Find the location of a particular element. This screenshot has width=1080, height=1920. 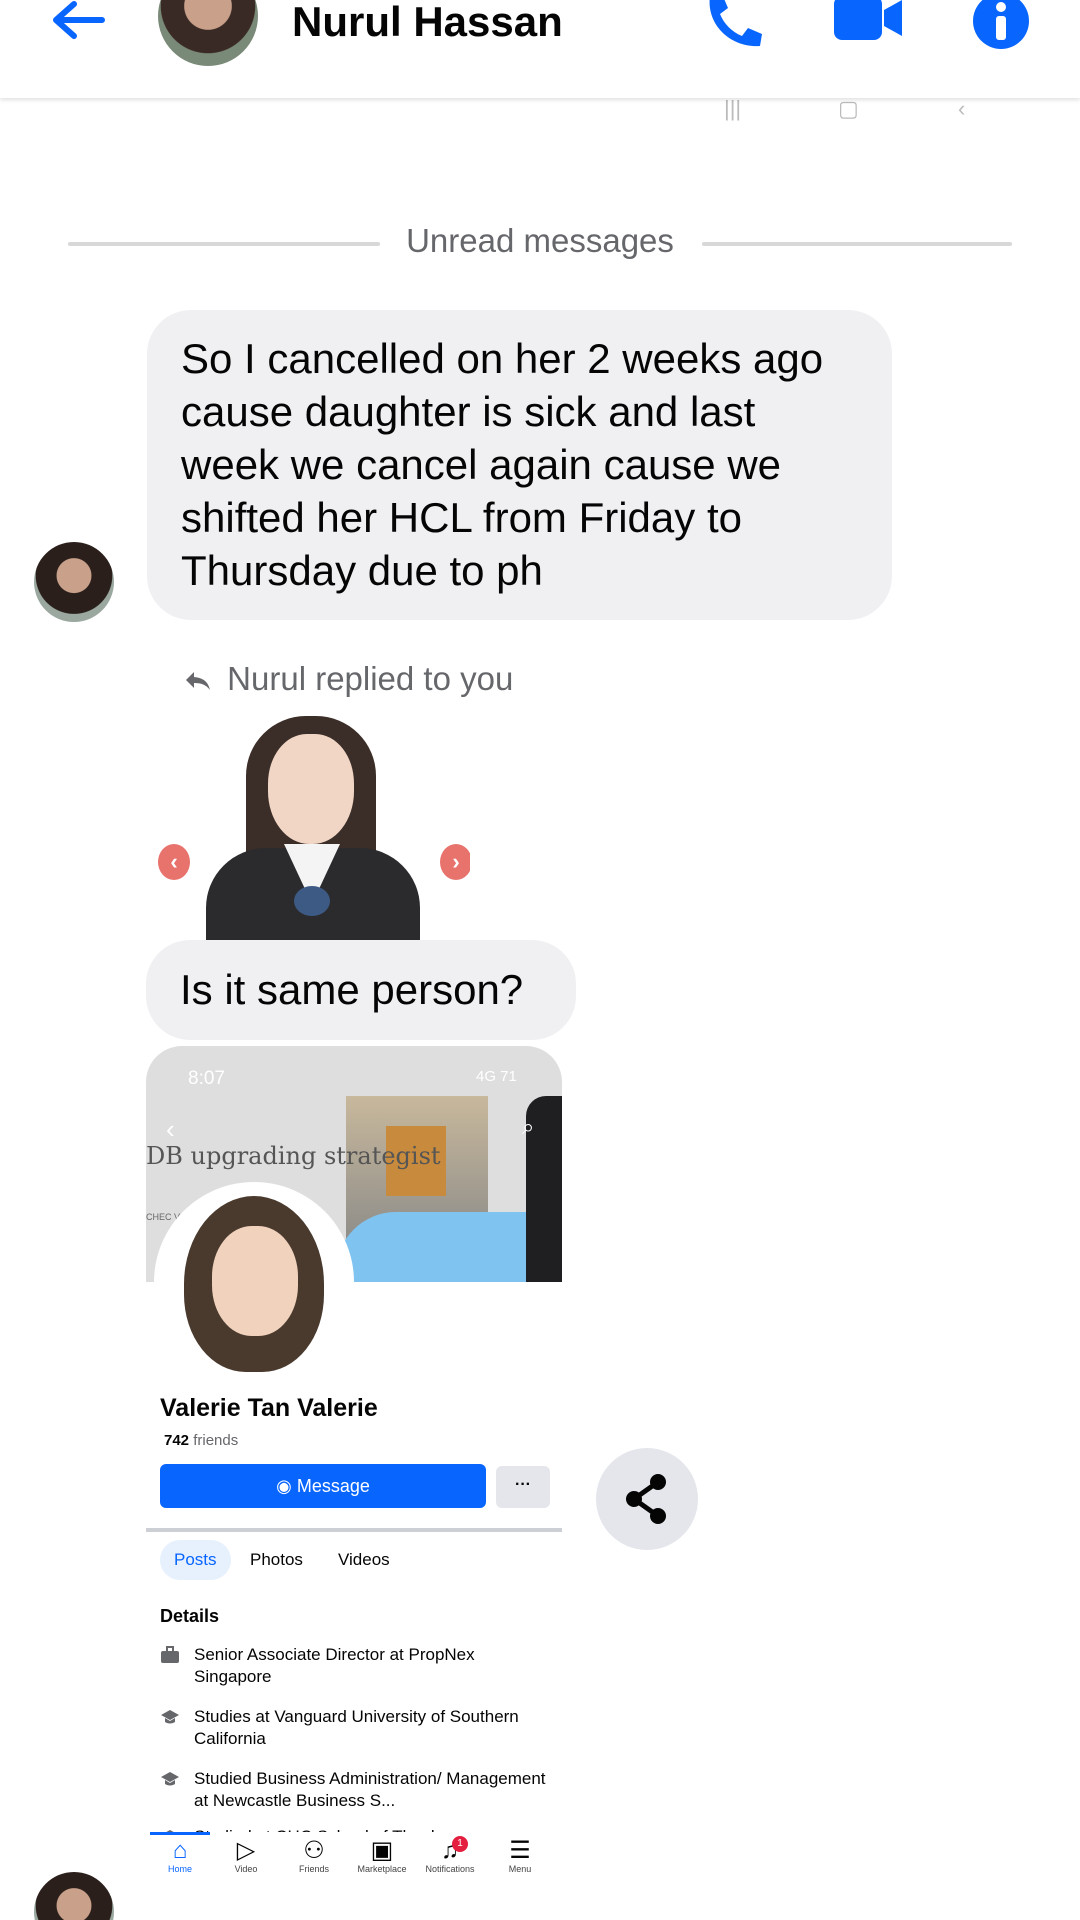

status-signal: 4G 71 is located at coordinates (496, 1076).